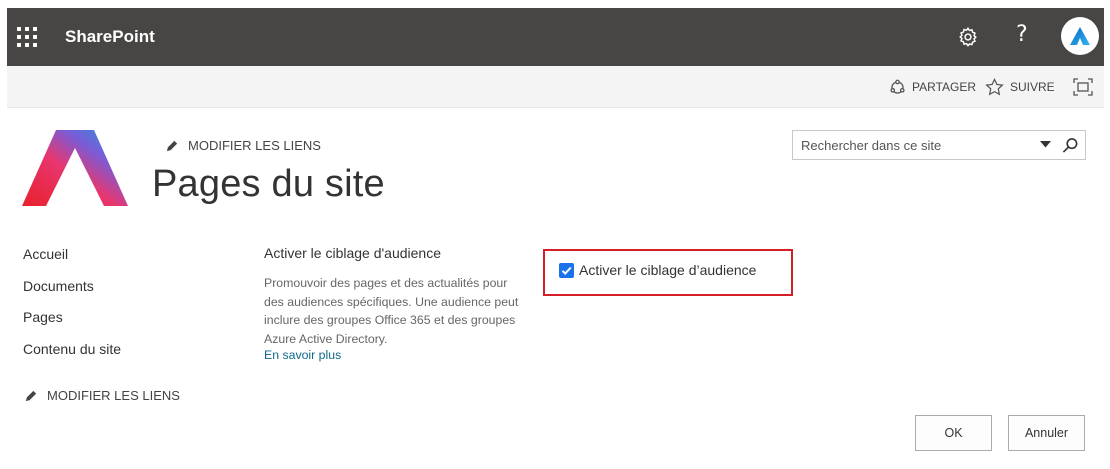  I want to click on suite-bar: SharePoint ?, so click(555, 37).